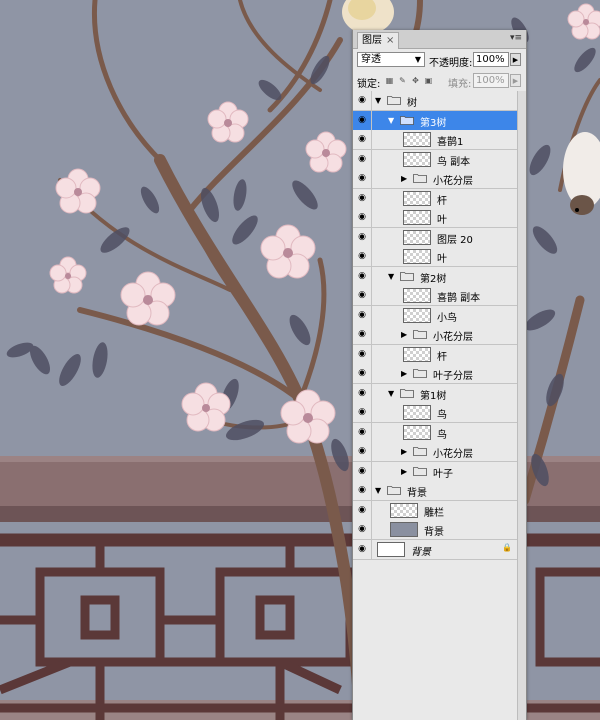 This screenshot has width=600, height=720. What do you see at coordinates (439, 276) in the screenshot?
I see `layer-row: ◉ ▼ 第2树` at bounding box center [439, 276].